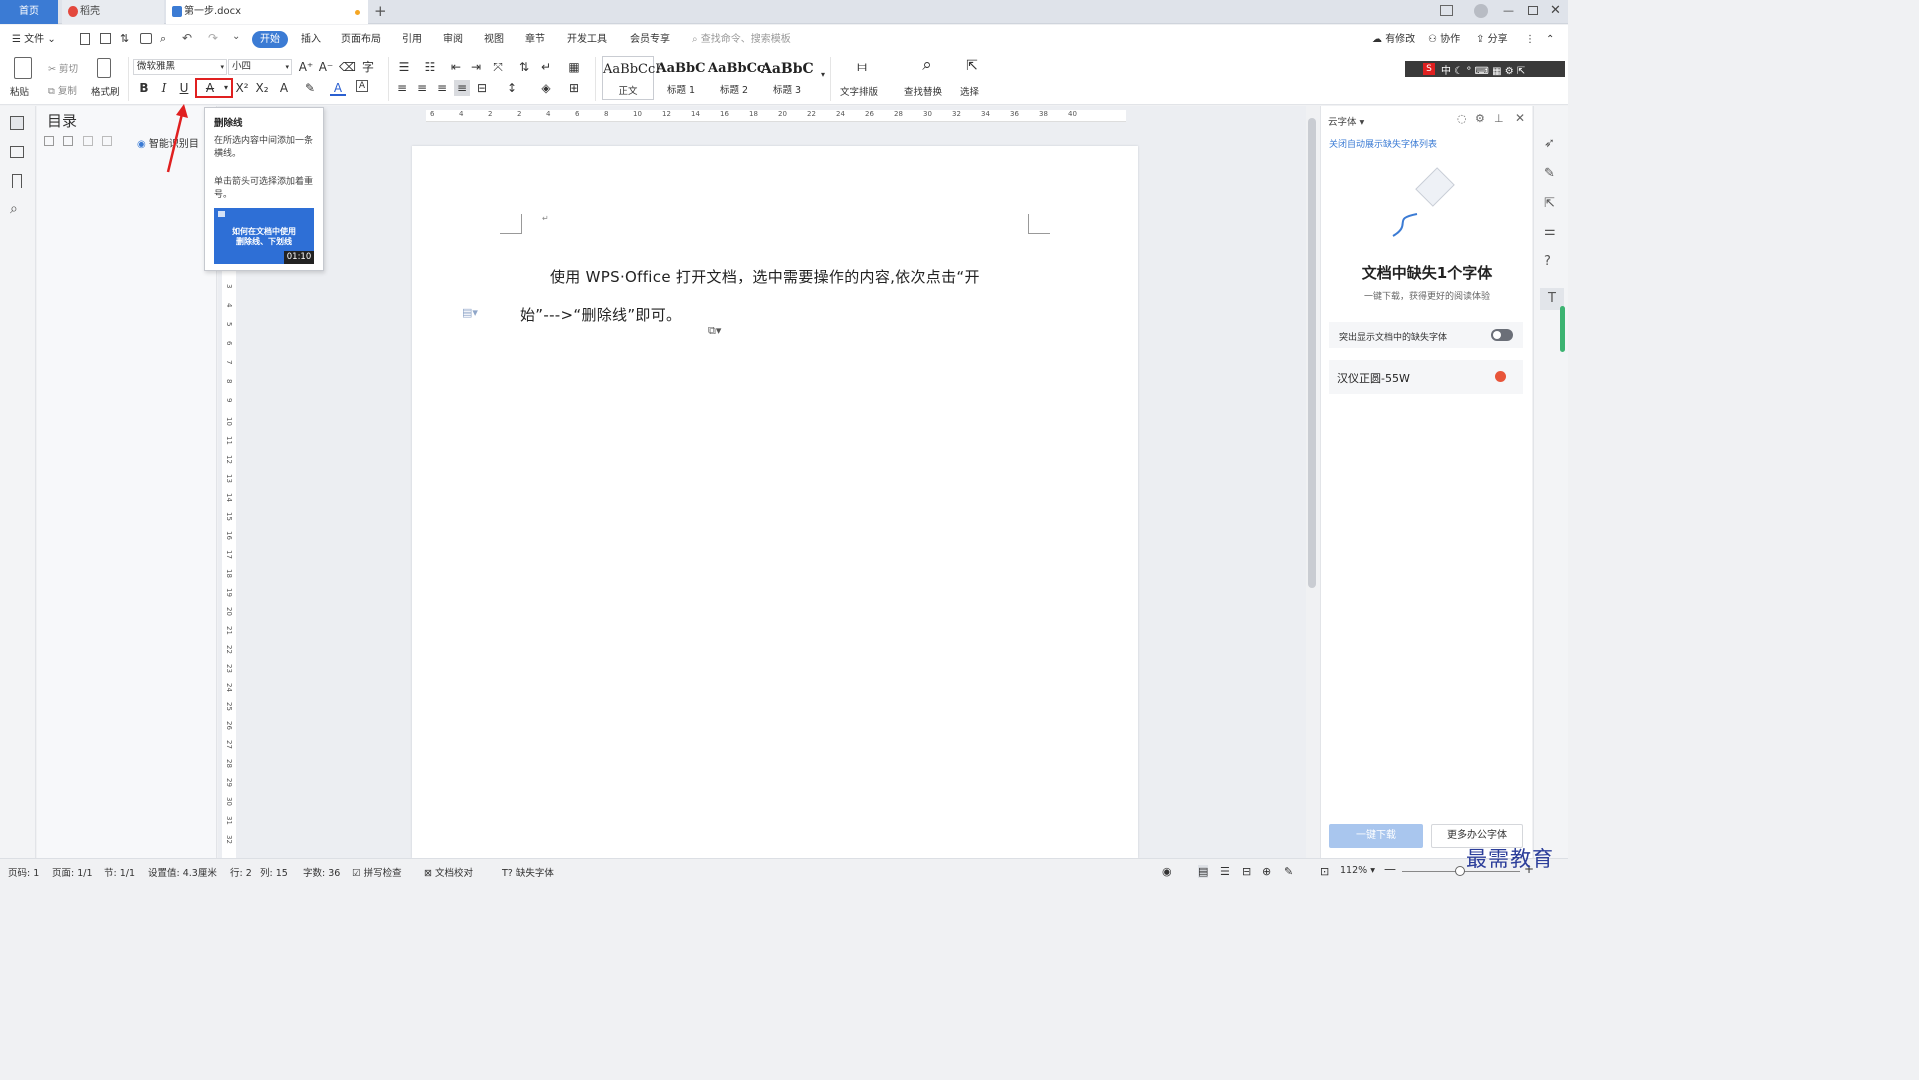  I want to click on spell-check-toggle: ☑ 拼写检查, so click(377, 872).